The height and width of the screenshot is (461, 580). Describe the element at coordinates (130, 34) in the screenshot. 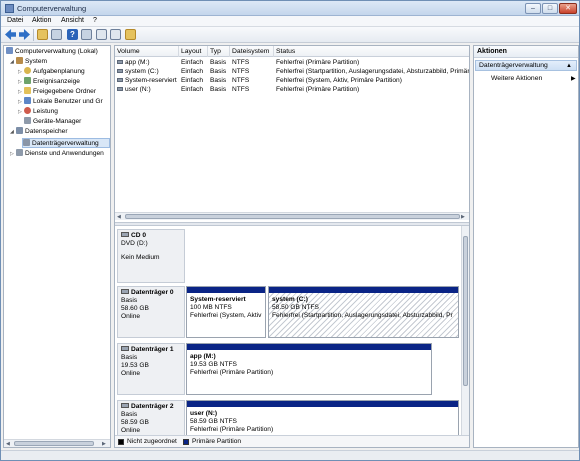

I see `settings-icon` at that location.